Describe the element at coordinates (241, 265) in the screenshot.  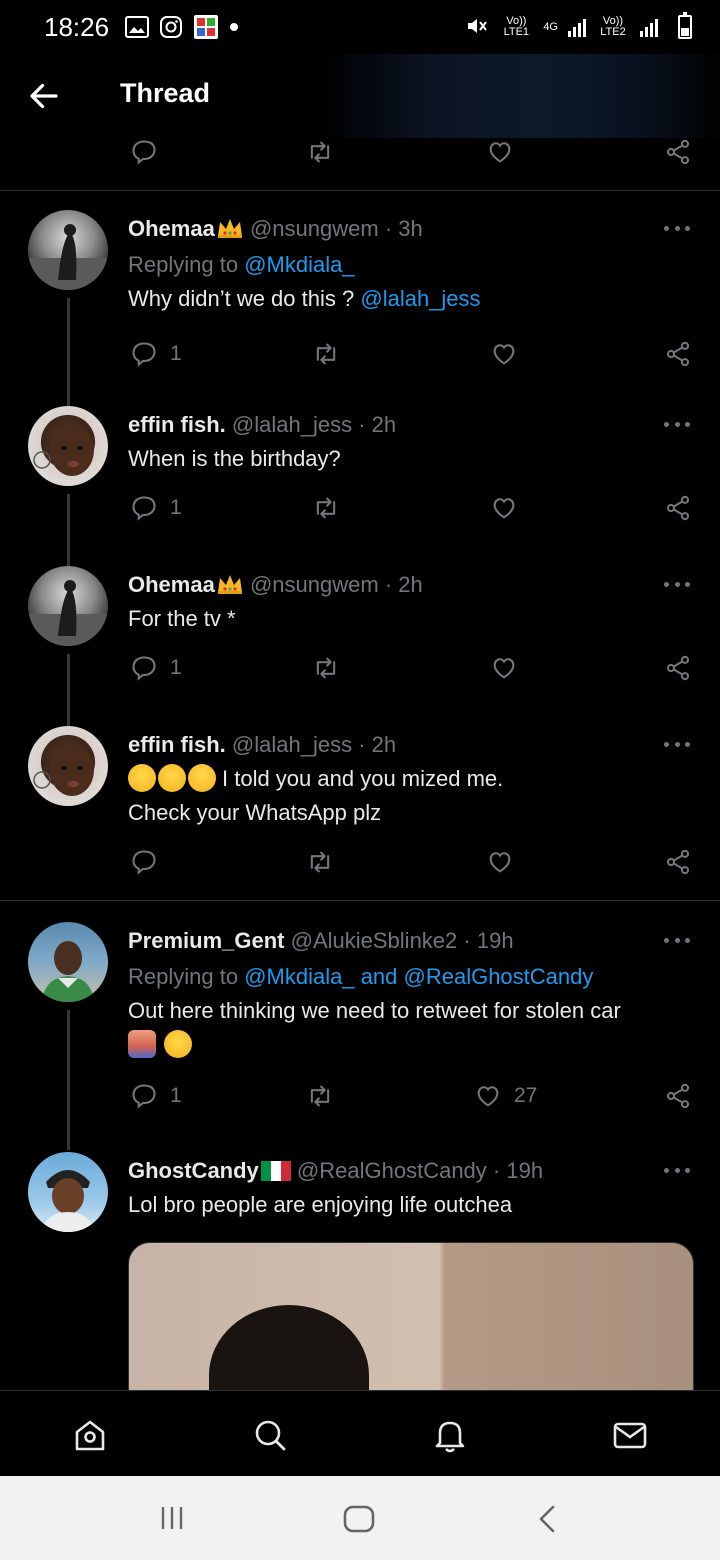
I see `replying-to: Replying to @Mkdiala_` at that location.